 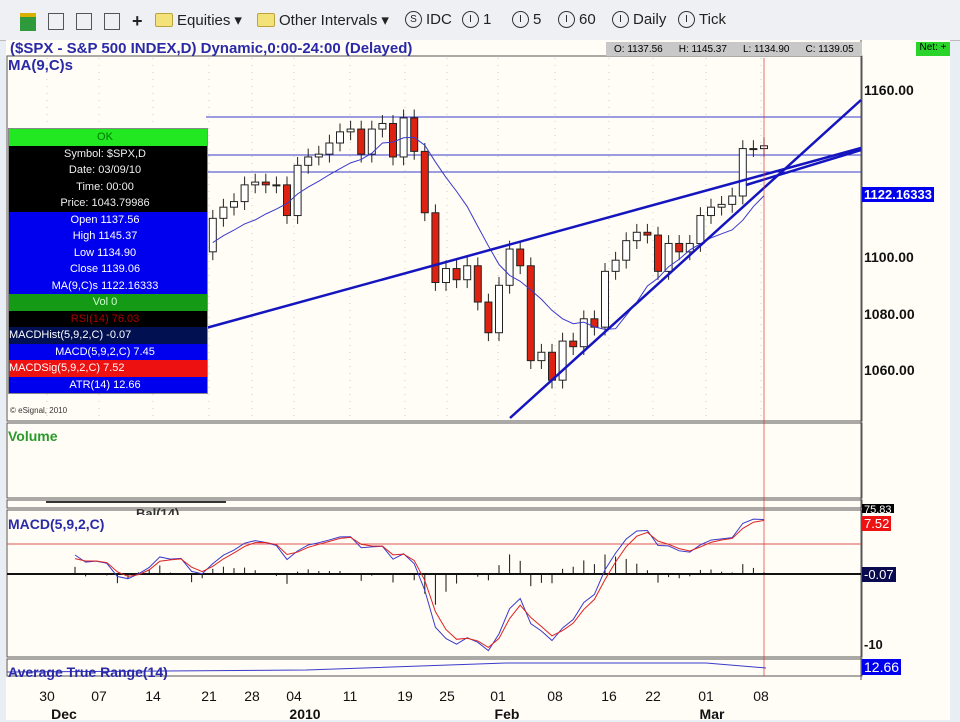 What do you see at coordinates (712, 19) in the screenshot?
I see `interval-label: Tick` at bounding box center [712, 19].